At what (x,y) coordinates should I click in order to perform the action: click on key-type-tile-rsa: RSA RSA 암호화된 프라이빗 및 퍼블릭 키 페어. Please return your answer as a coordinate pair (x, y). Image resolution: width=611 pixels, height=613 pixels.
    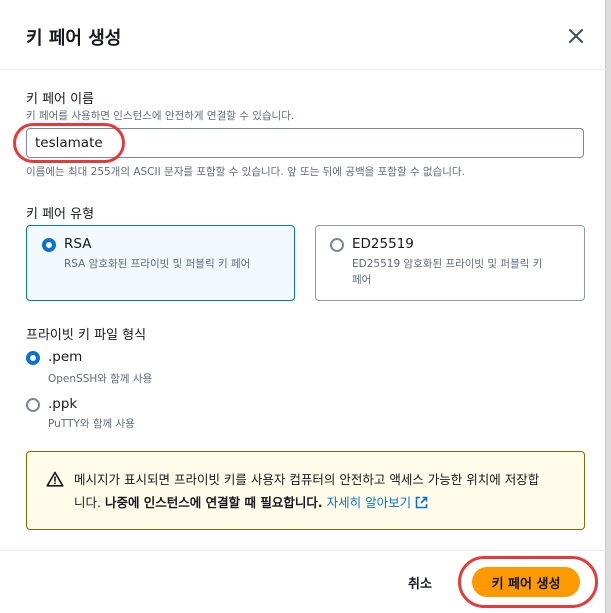
    Looking at the image, I should click on (160, 263).